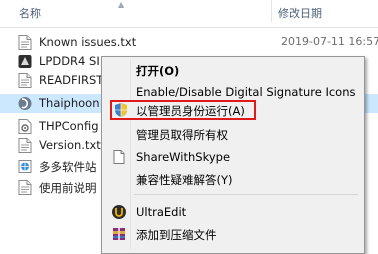 The height and width of the screenshot is (254, 378). What do you see at coordinates (25, 166) in the screenshot?
I see `web-shortcut-icon` at bounding box center [25, 166].